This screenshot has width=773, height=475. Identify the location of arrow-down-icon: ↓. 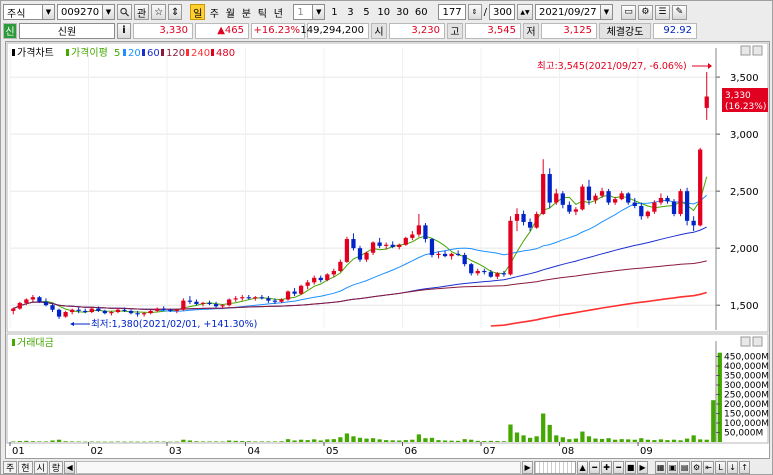
(733, 467).